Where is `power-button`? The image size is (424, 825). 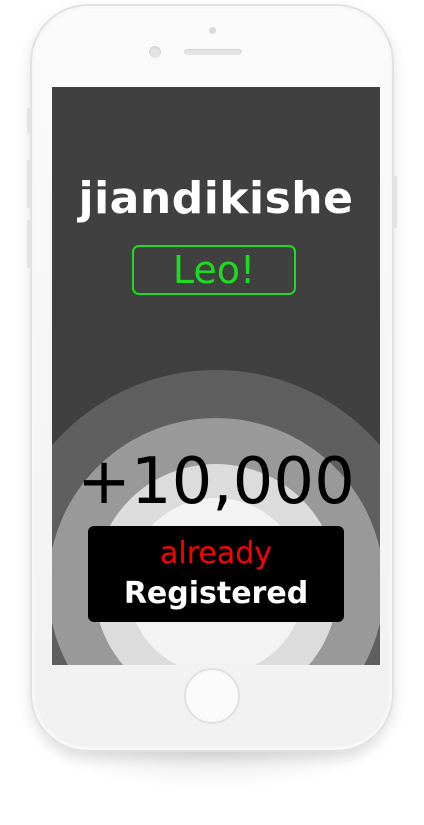
power-button is located at coordinates (395, 202).